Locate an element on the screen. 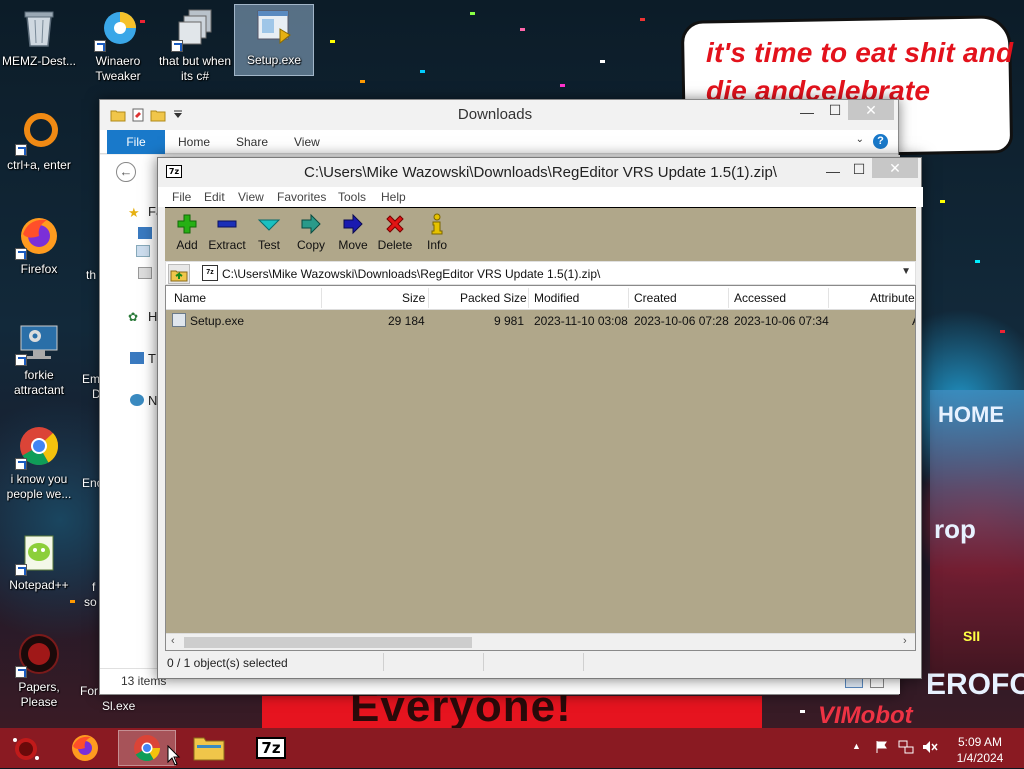  chevron-down-icon: ⌄ is located at coordinates (860, 139).